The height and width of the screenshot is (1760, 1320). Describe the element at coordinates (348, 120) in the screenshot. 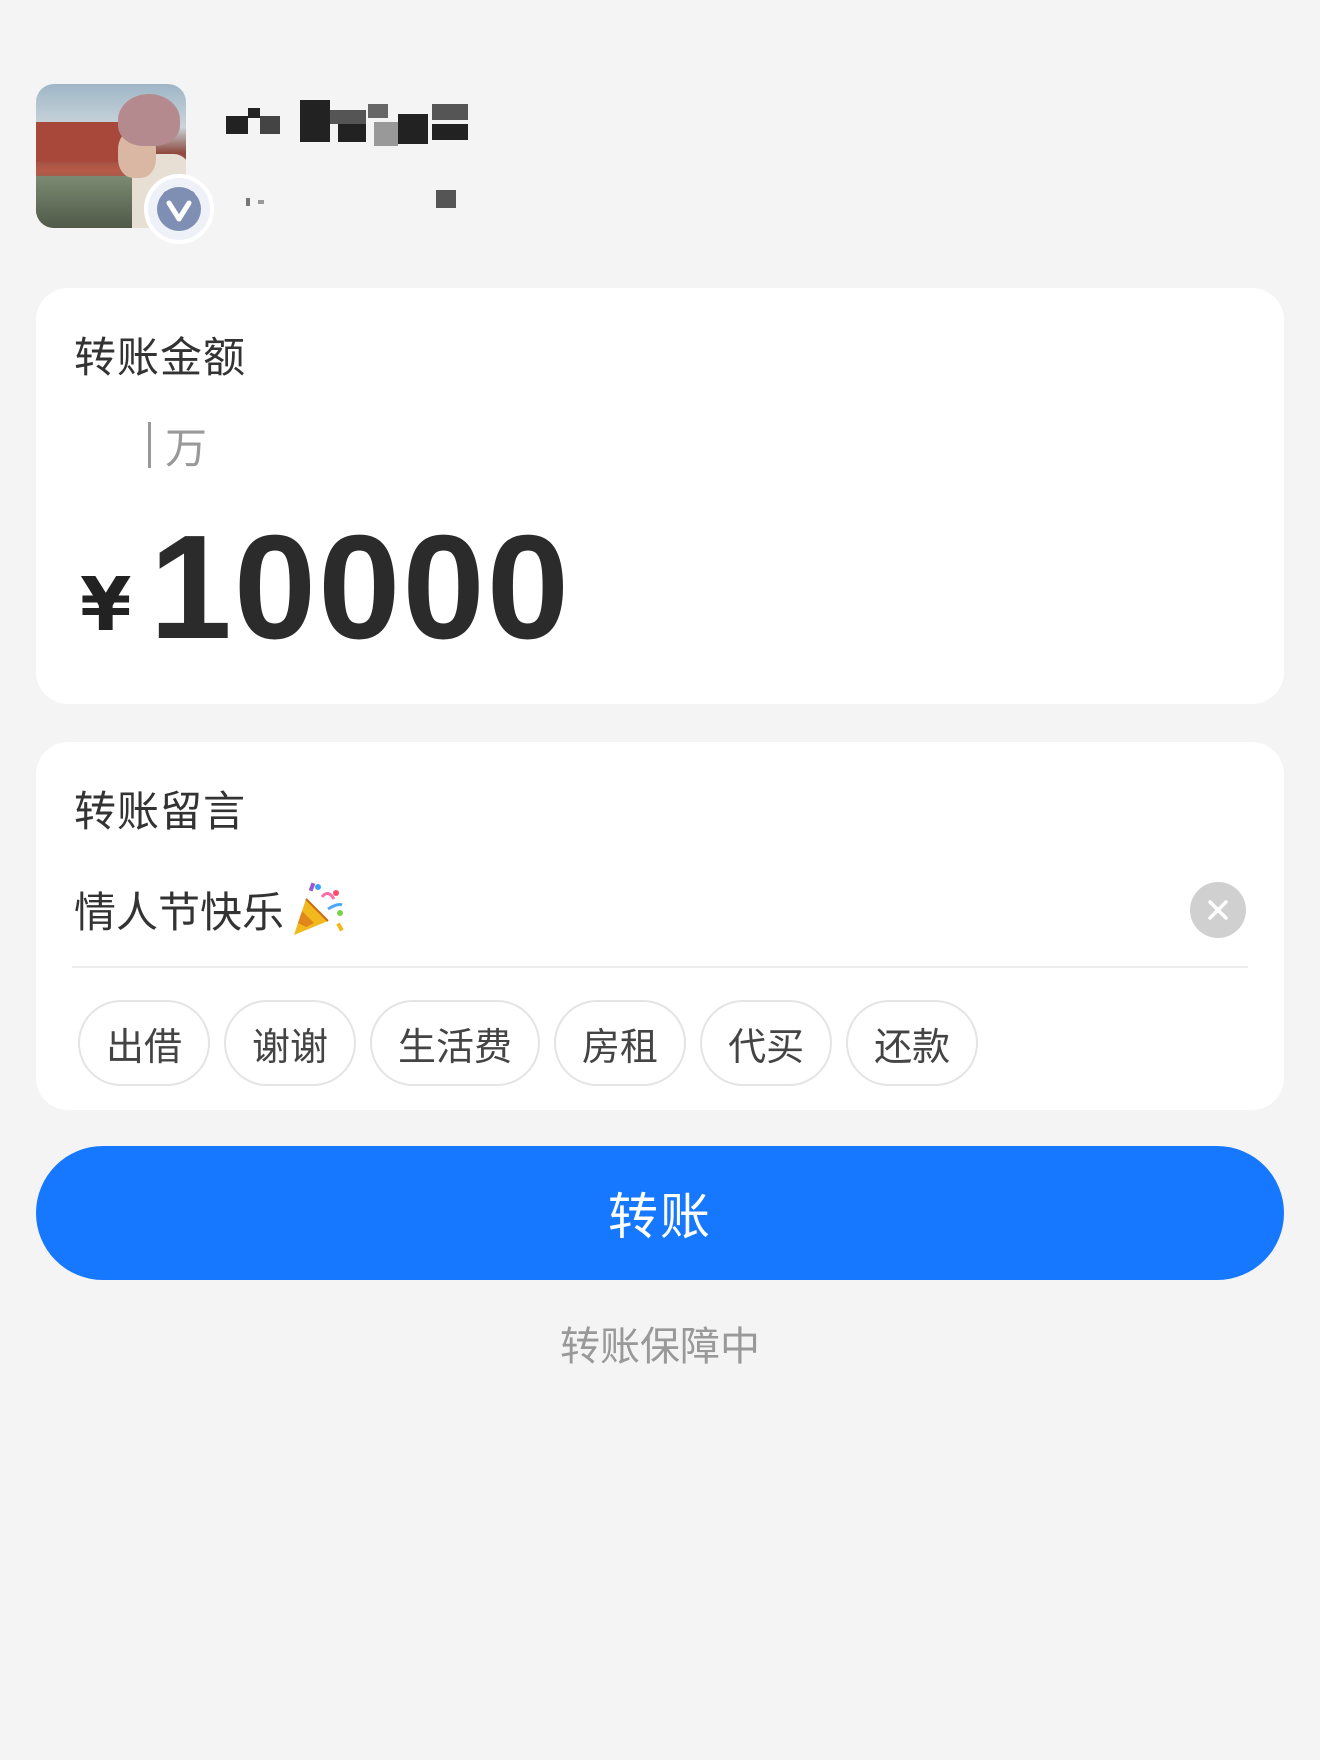

I see `payee-name-redacted` at that location.